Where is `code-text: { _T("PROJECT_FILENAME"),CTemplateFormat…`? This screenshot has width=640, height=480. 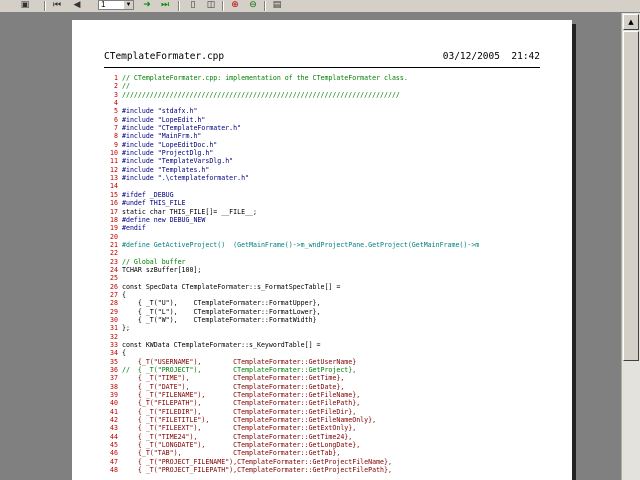 code-text: { _T("PROJECT_FILENAME"),CTemplateFormat… is located at coordinates (257, 461).